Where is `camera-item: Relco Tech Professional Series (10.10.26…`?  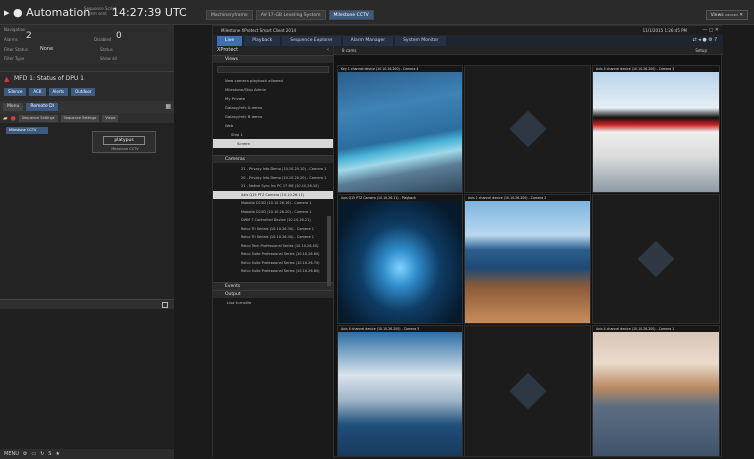
camera-item: Relco Tech Professional Series (10.10.26… is located at coordinates (273, 246).